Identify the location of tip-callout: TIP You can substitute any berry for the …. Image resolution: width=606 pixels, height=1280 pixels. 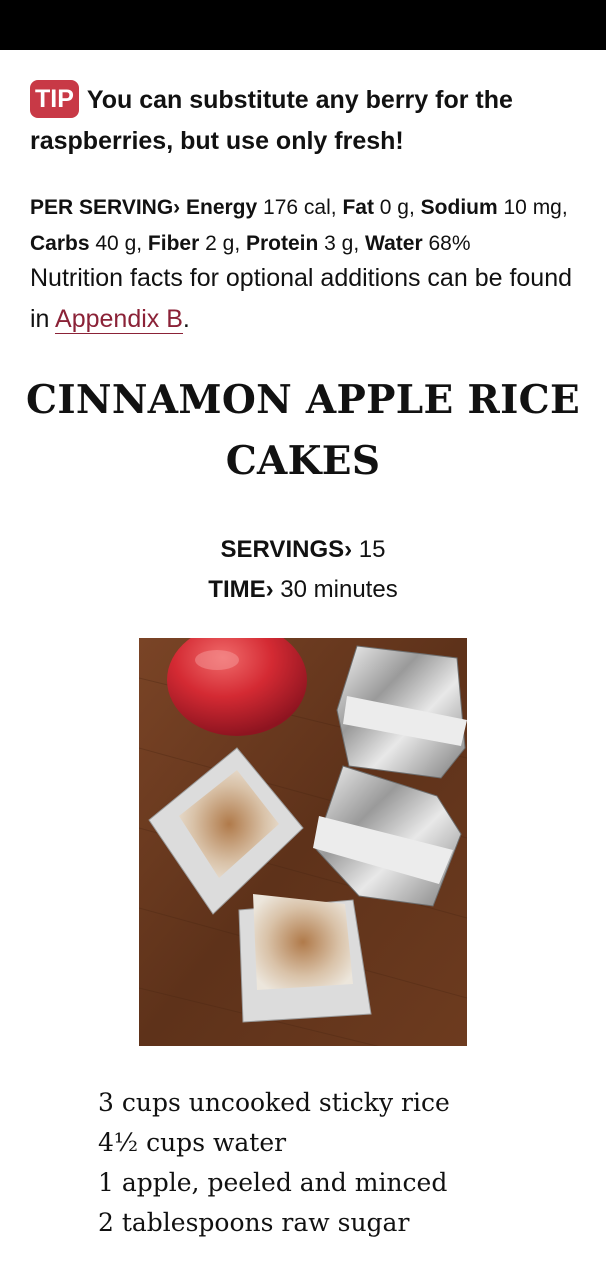
(306, 121).